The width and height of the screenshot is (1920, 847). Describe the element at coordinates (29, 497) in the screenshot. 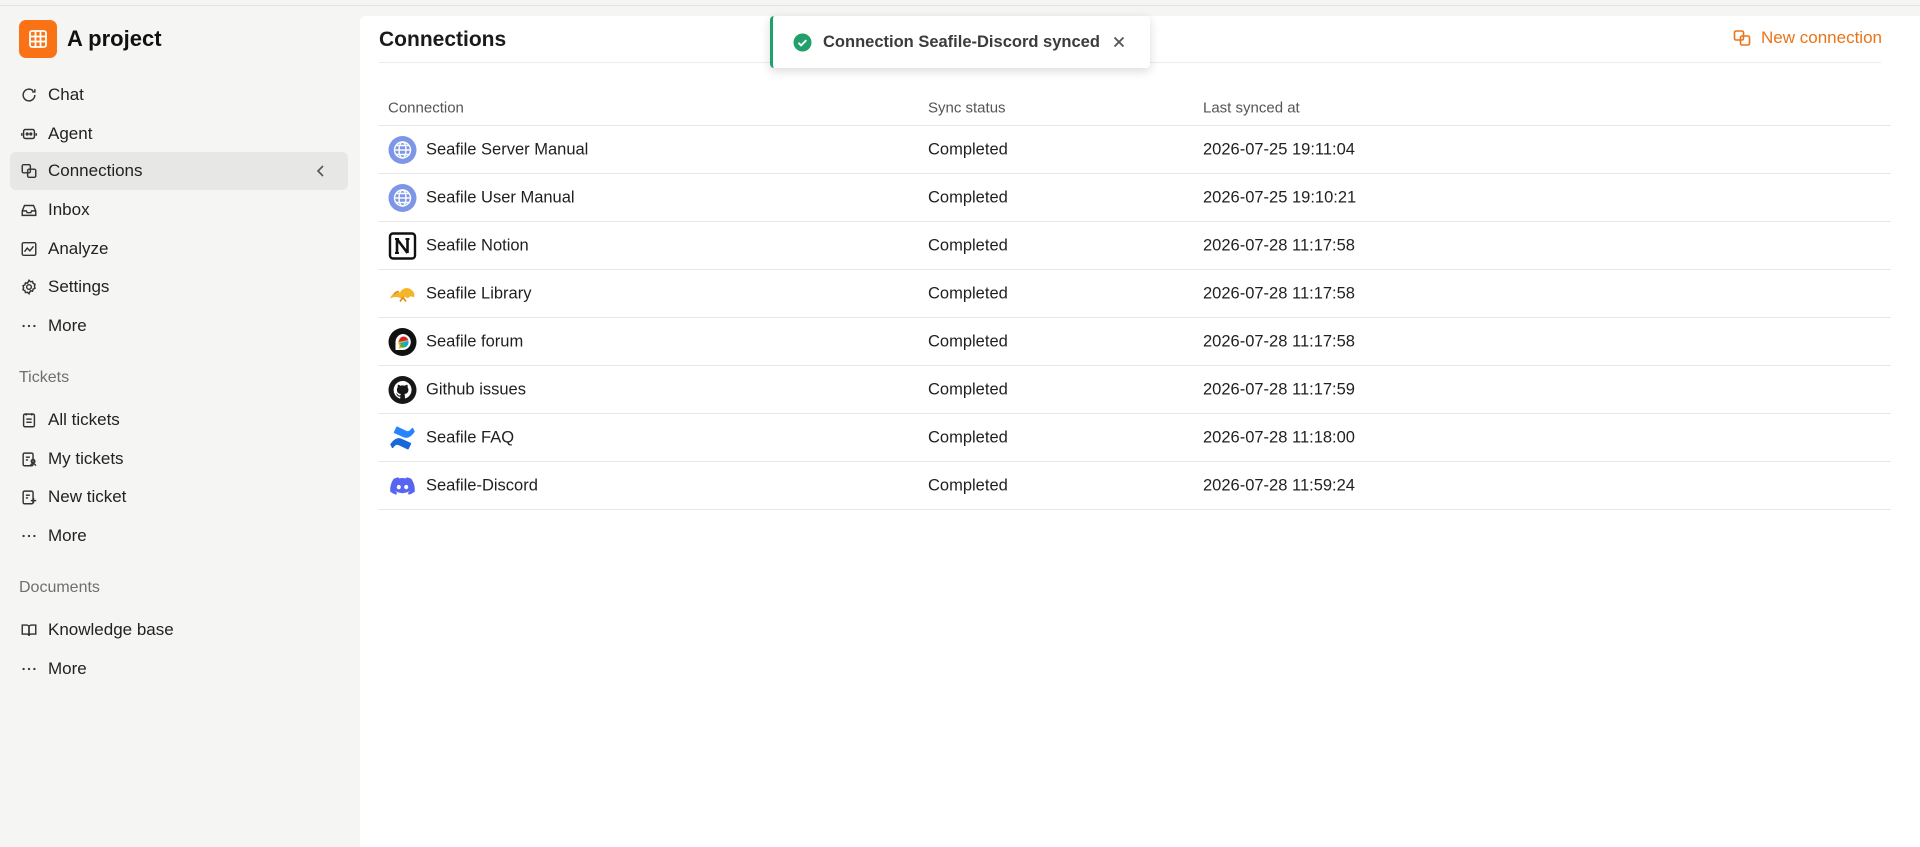

I see `new-ticket-icon` at that location.